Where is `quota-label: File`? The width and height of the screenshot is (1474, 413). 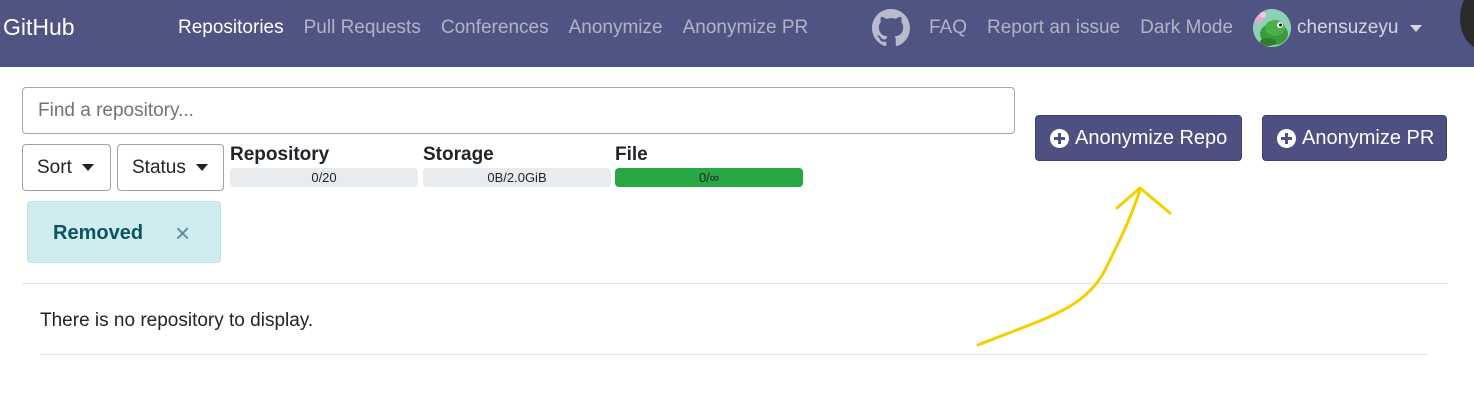 quota-label: File is located at coordinates (631, 154).